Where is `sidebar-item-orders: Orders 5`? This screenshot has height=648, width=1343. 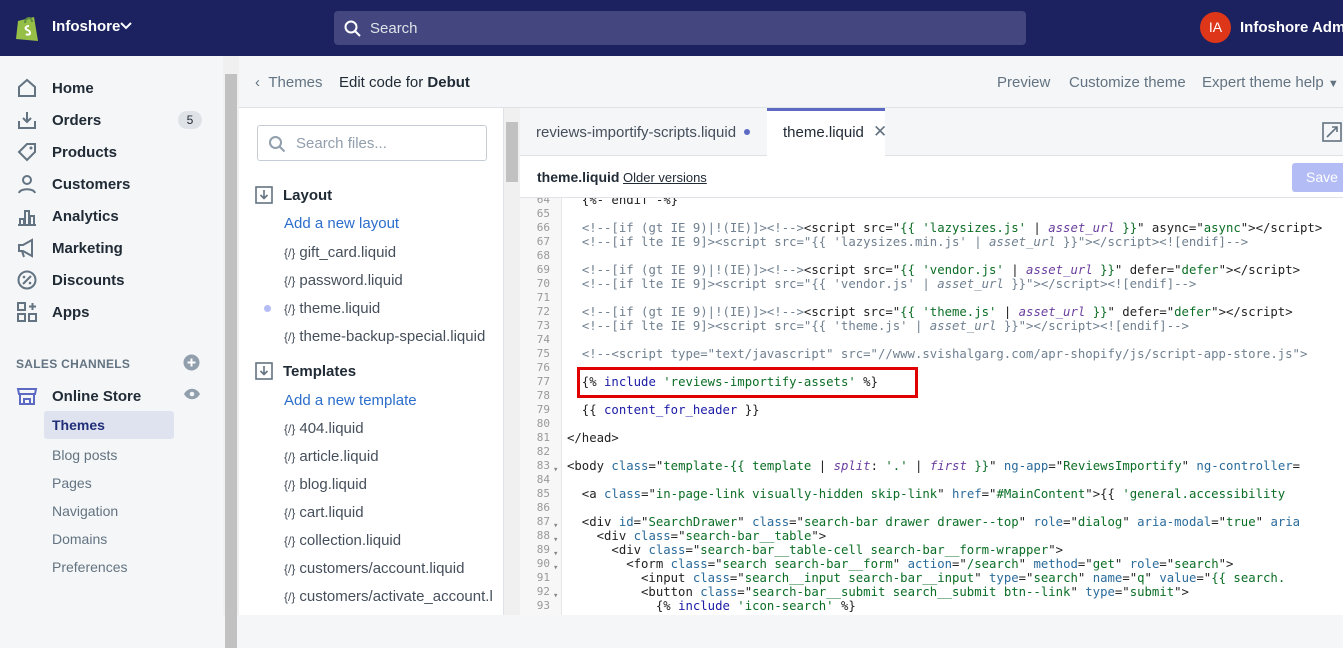 sidebar-item-orders: Orders 5 is located at coordinates (111, 120).